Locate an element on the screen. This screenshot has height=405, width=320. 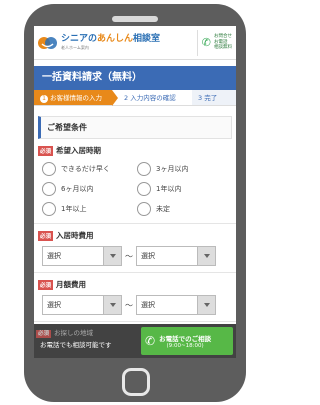
contact-line: 相談無料 is located at coordinates (223, 48).